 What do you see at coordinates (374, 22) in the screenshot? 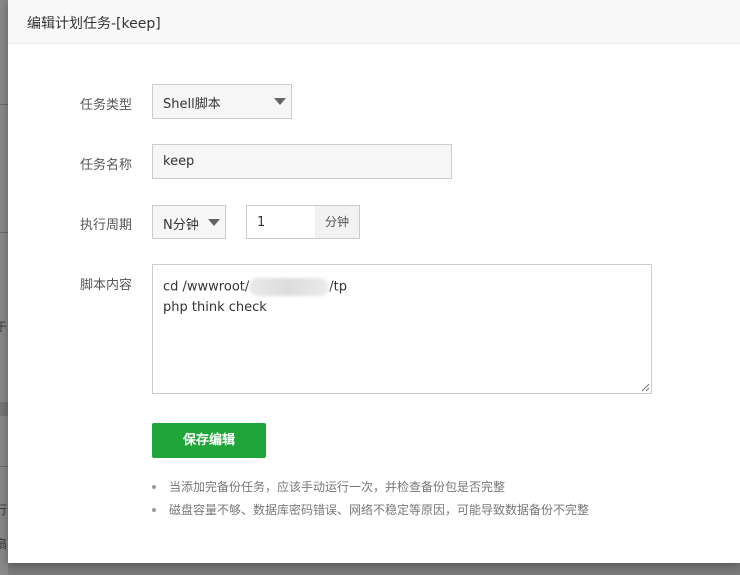
I see `dialog-header: 编辑计划任务-[keep]` at bounding box center [374, 22].